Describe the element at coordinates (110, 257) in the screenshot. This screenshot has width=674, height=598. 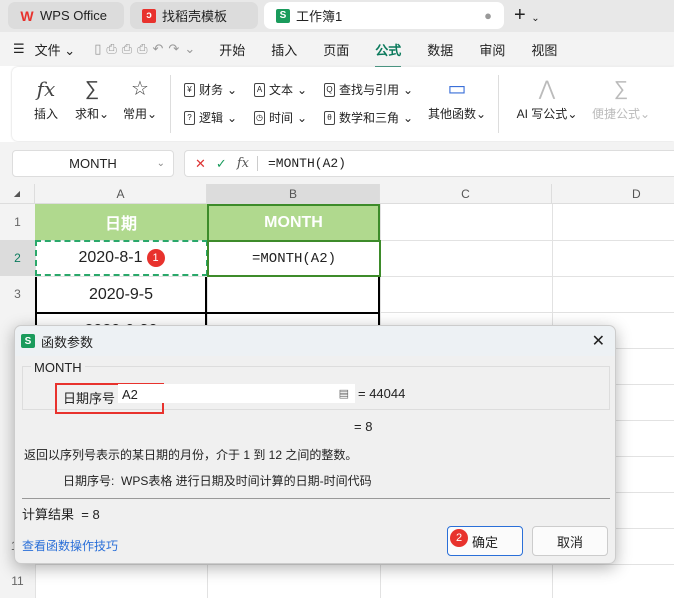
I see `cell-a2-value: 2020-8-1` at that location.